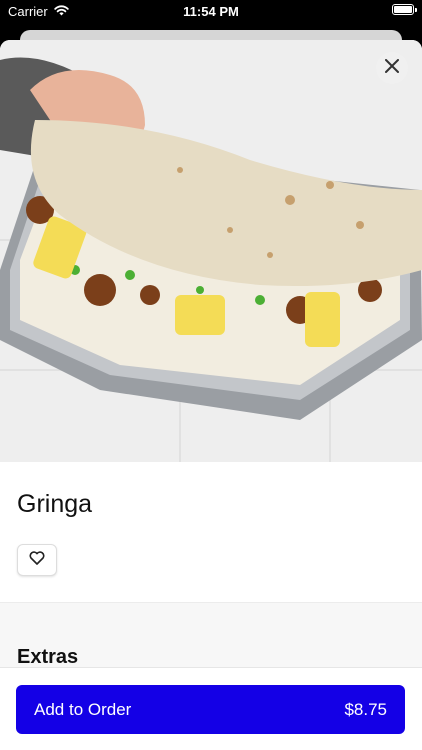  Describe the element at coordinates (48, 657) in the screenshot. I see `extras-heading: Extras` at that location.